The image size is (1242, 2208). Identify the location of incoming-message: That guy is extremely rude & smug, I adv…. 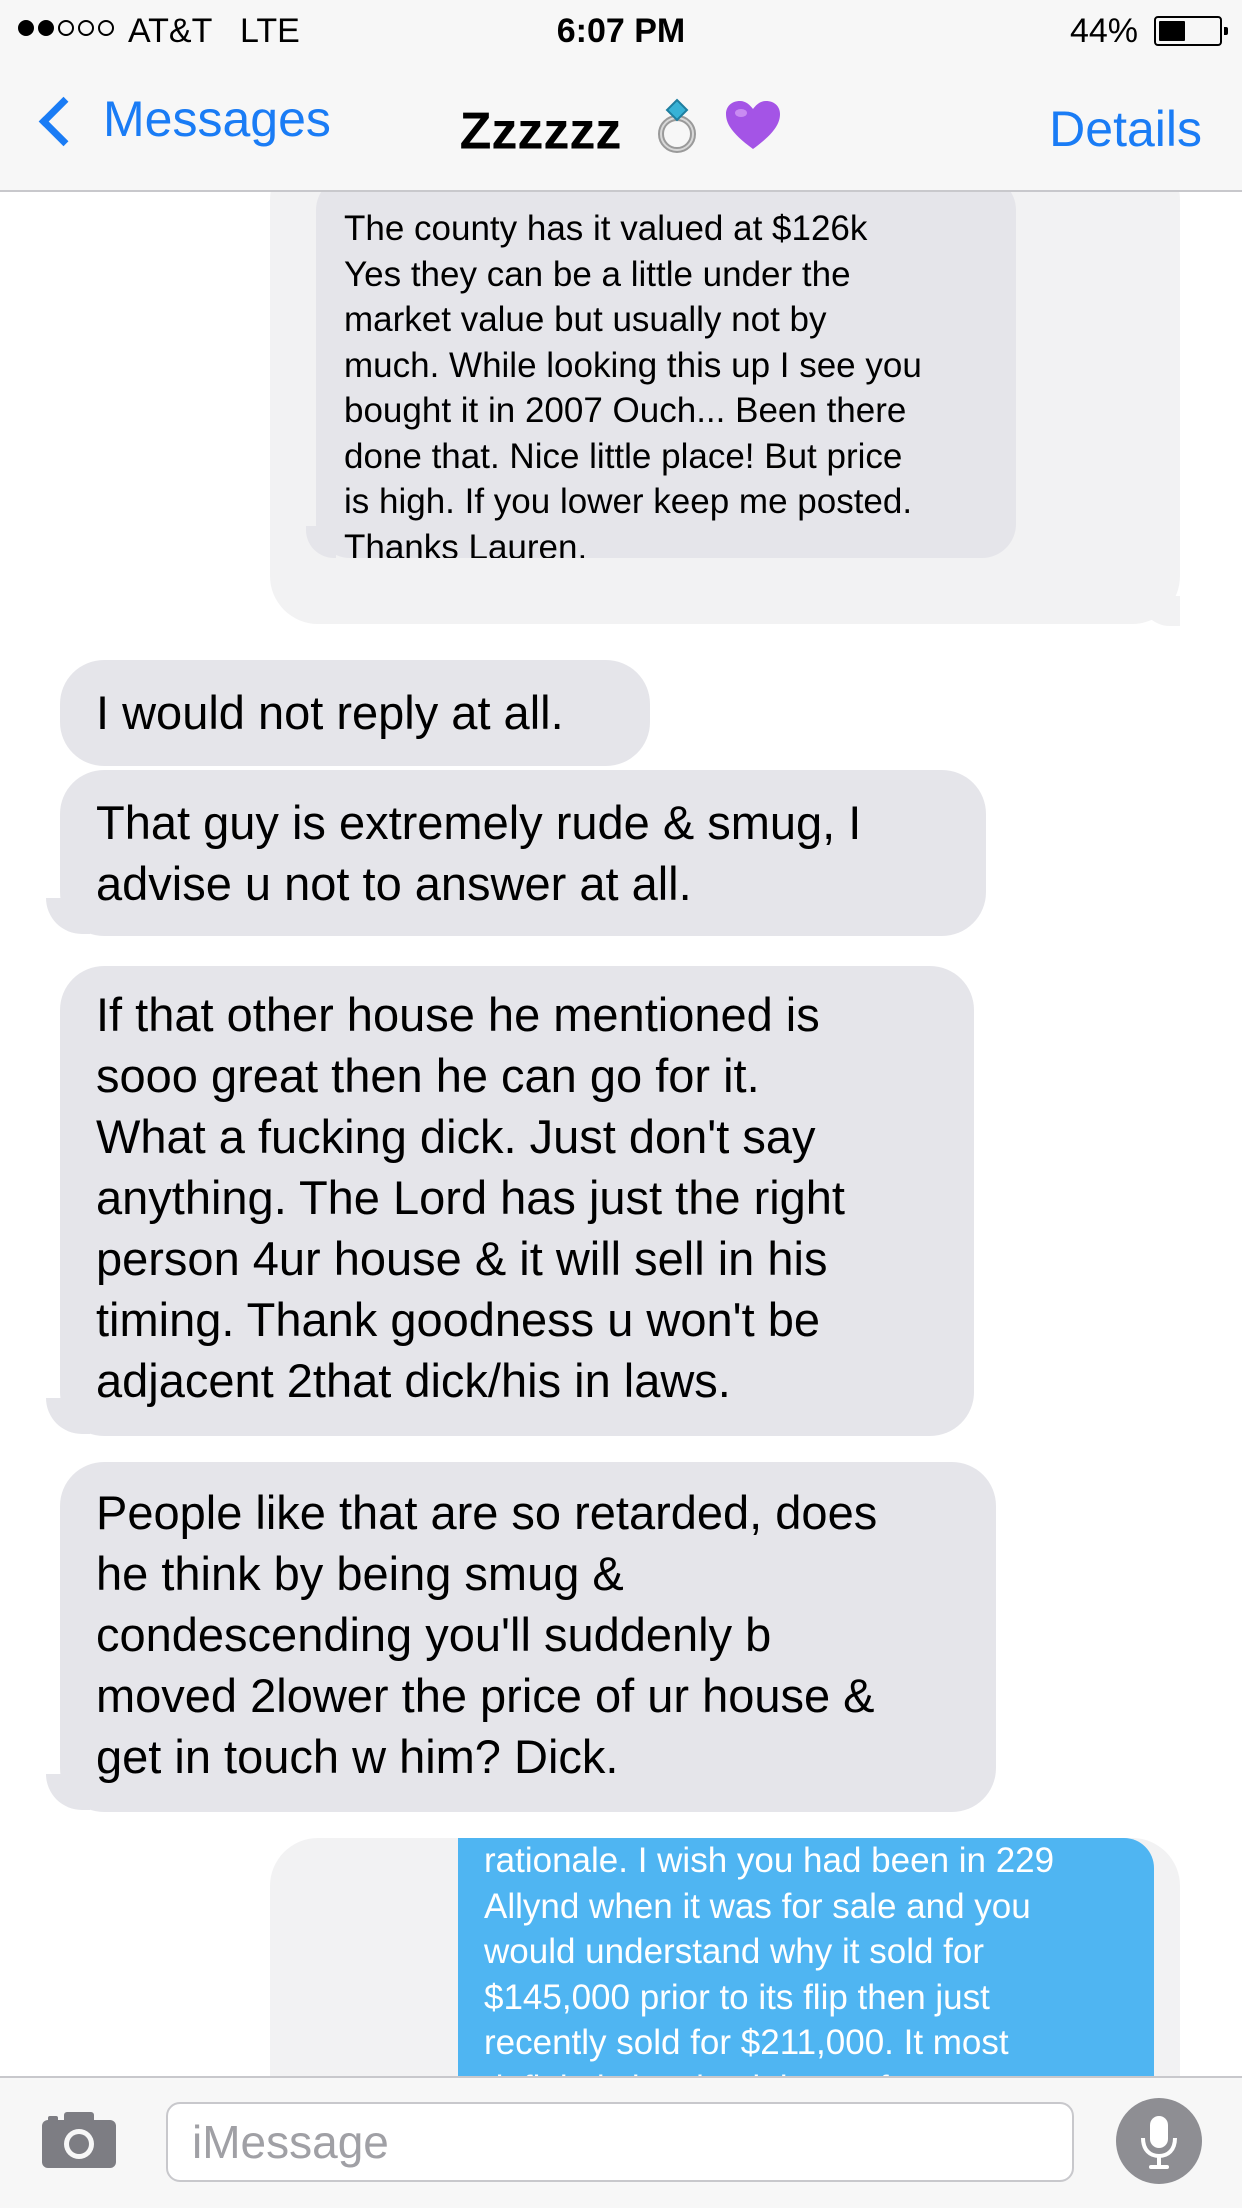
(523, 853).